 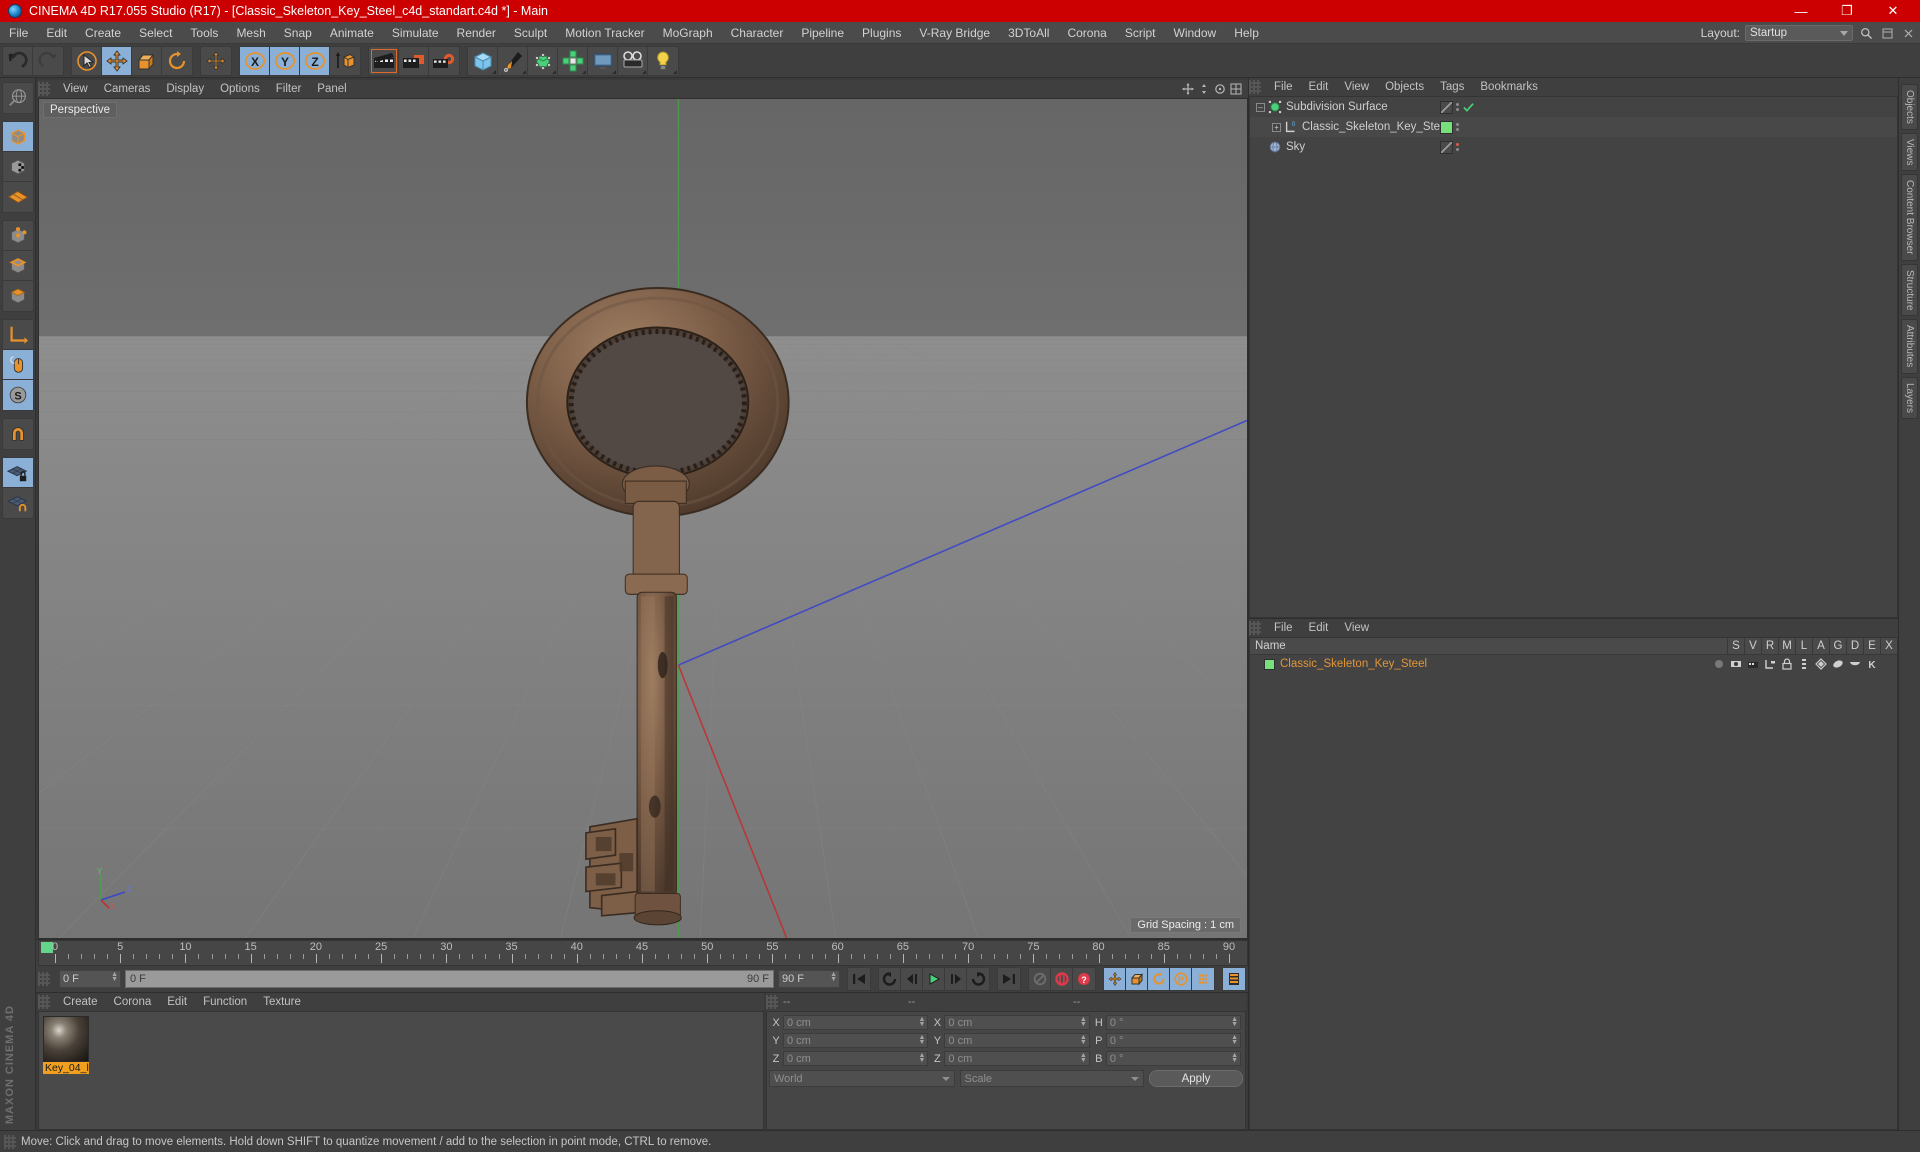 I want to click on viewport-maximize-icon, so click(x=1236, y=89).